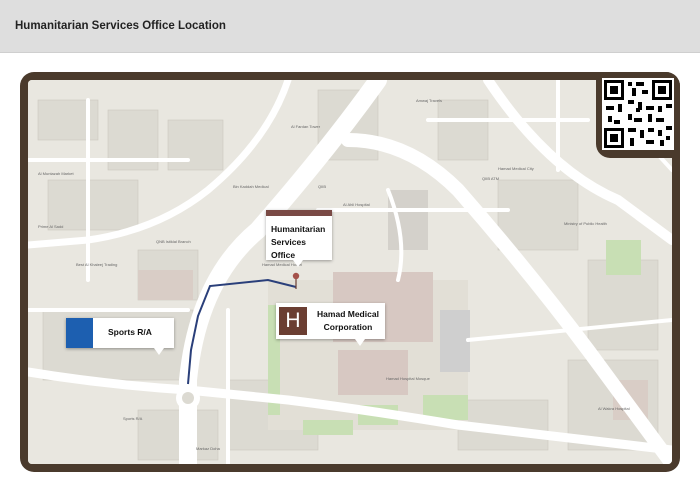  What do you see at coordinates (79, 333) in the screenshot?
I see `sports-marker-icon` at bounding box center [79, 333].